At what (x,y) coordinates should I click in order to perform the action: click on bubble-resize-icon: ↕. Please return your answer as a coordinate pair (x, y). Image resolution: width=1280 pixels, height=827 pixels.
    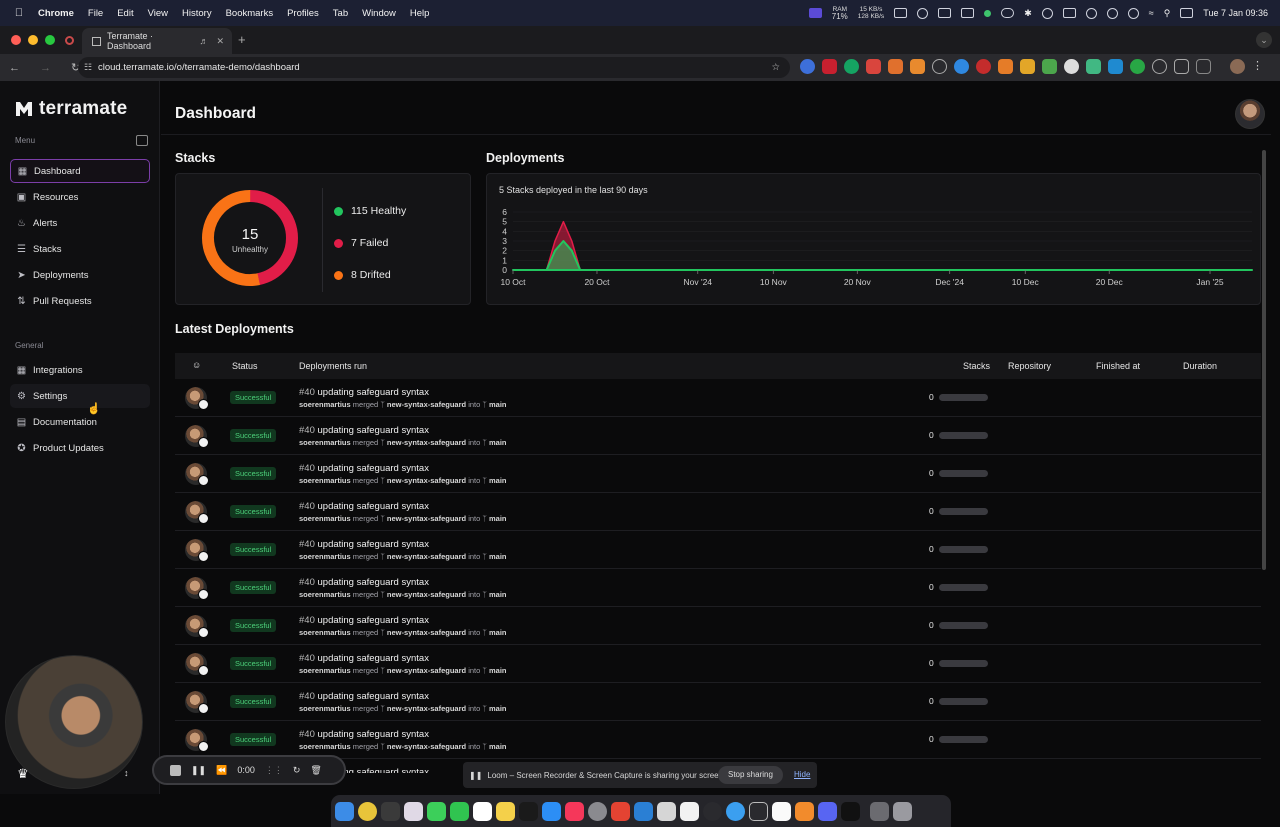
    Looking at the image, I should click on (126, 773).